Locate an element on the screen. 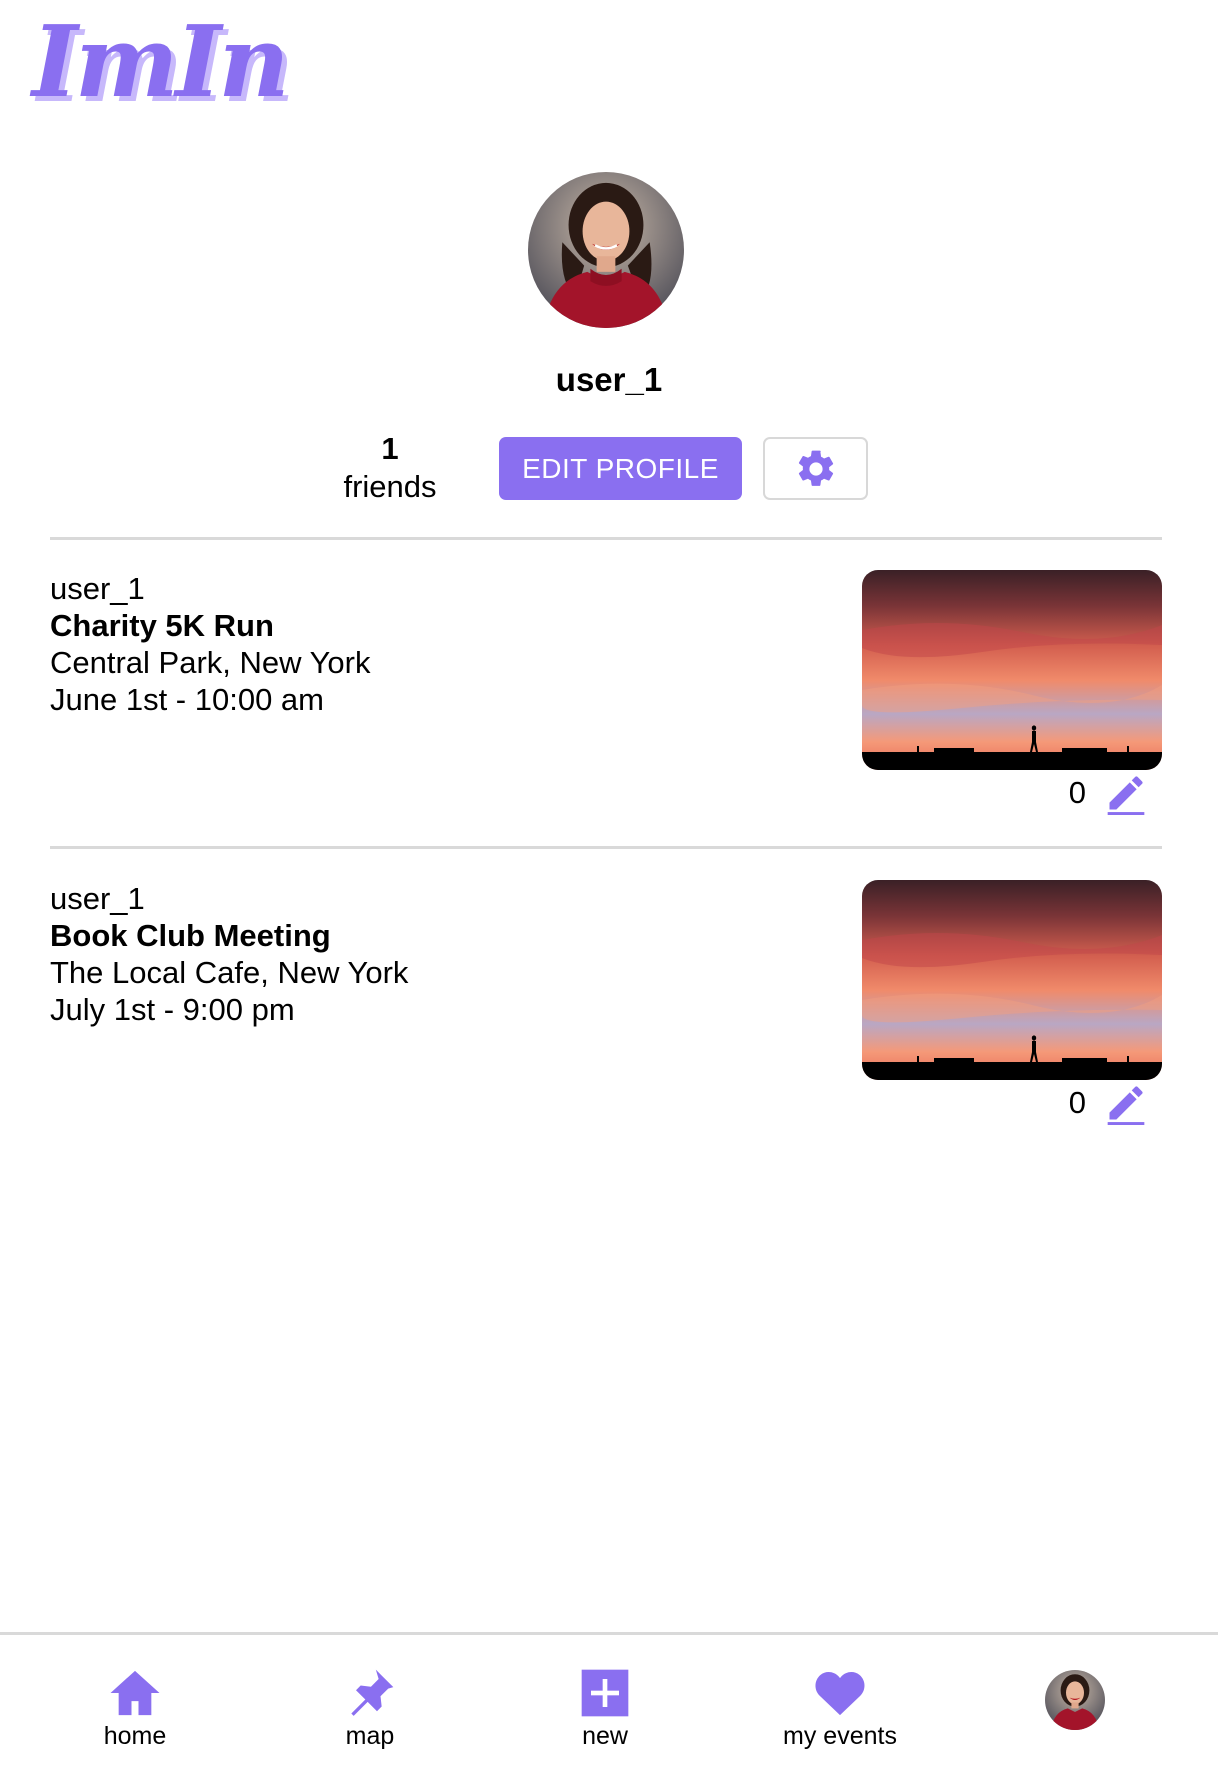 The width and height of the screenshot is (1218, 1772). nav-my-events: my events is located at coordinates (840, 1703).